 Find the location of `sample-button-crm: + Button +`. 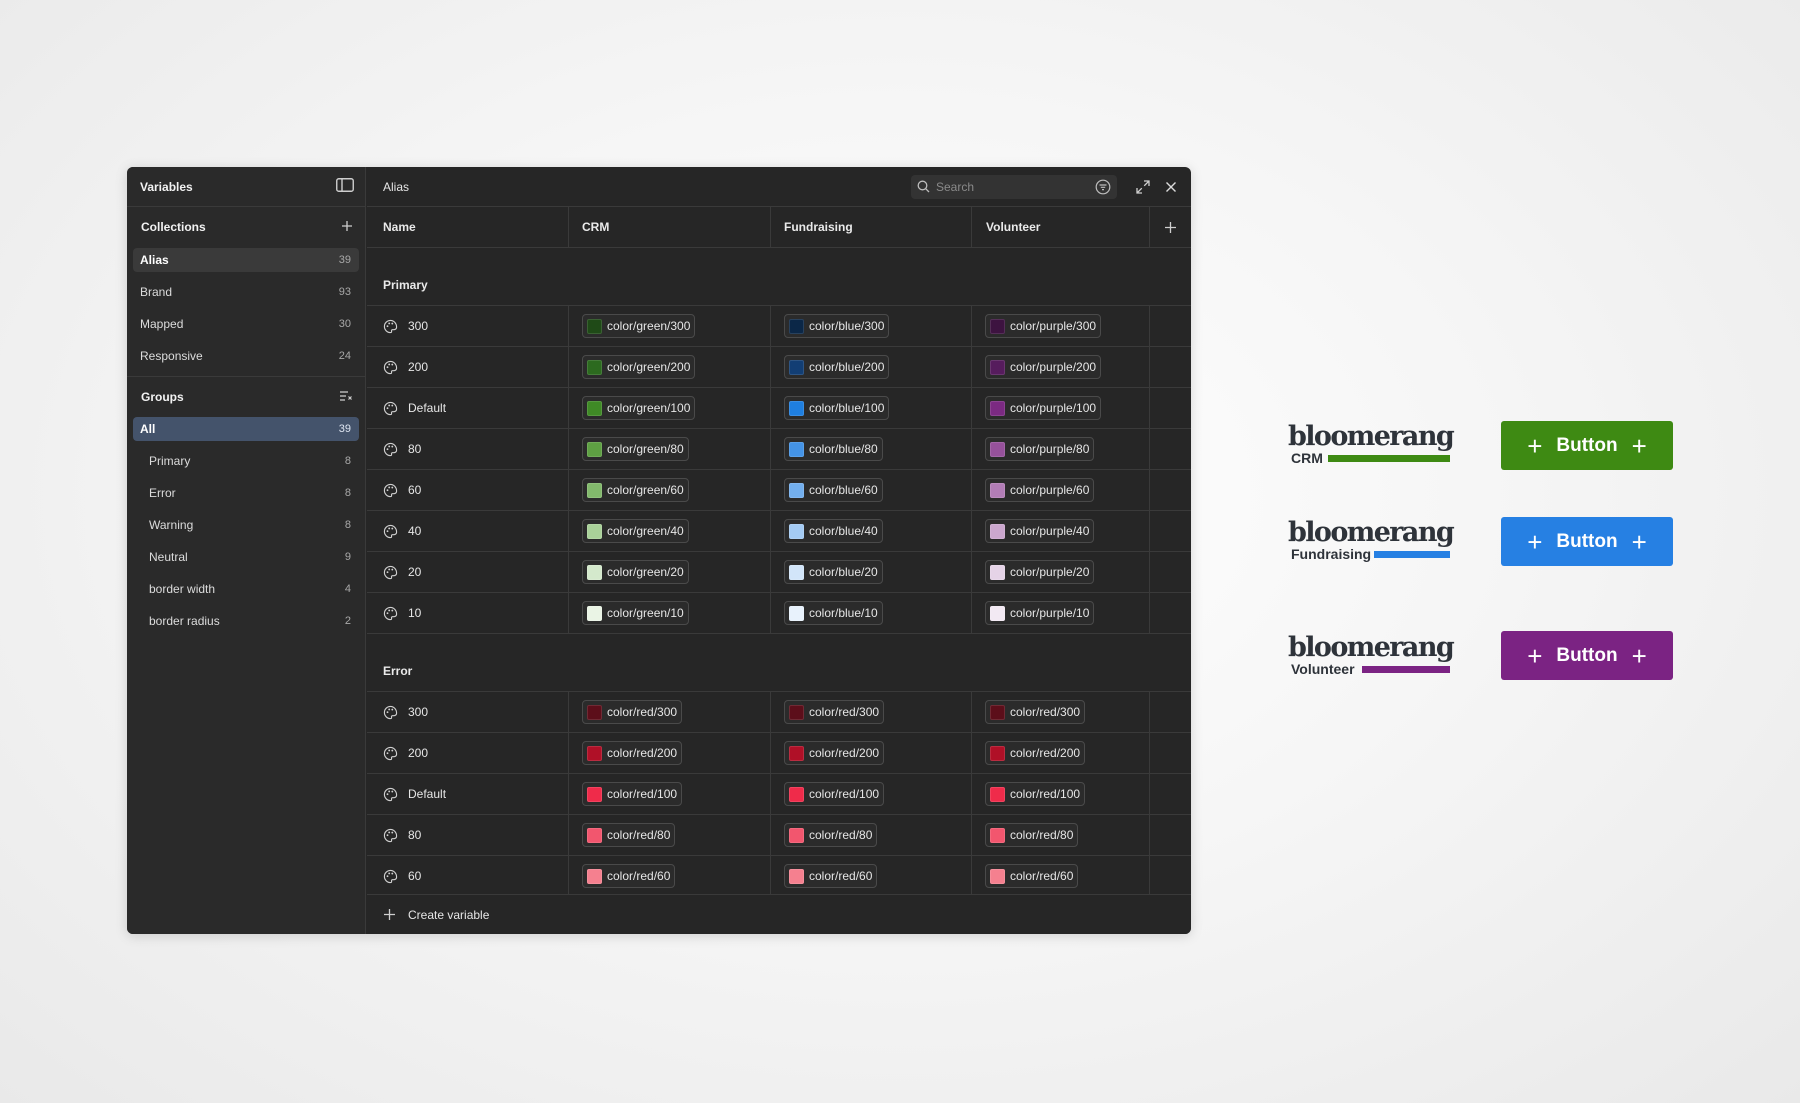

sample-button-crm: + Button + is located at coordinates (1587, 445).